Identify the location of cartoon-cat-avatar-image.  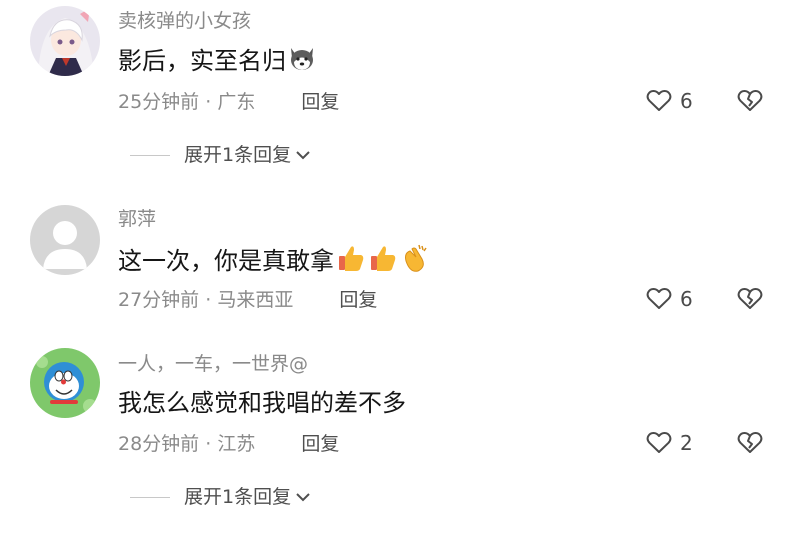
(65, 383).